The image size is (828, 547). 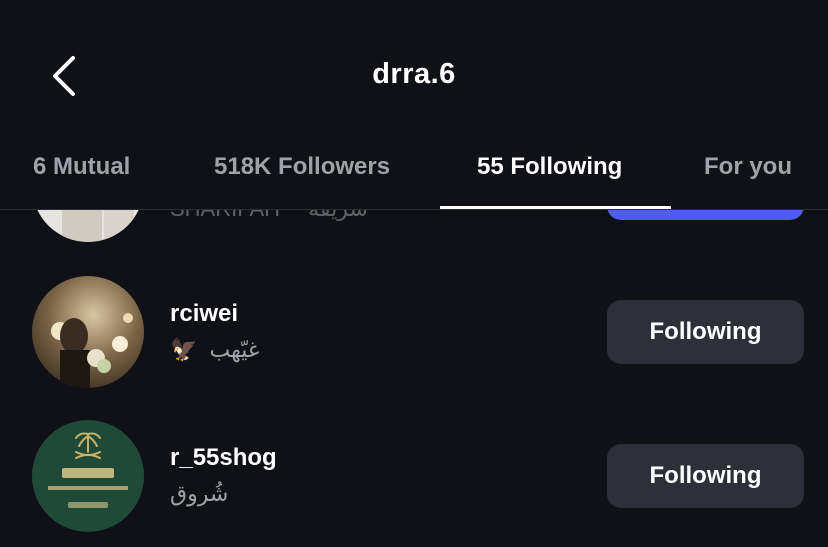 I want to click on eagle-emoji: 🦅, so click(x=184, y=349).